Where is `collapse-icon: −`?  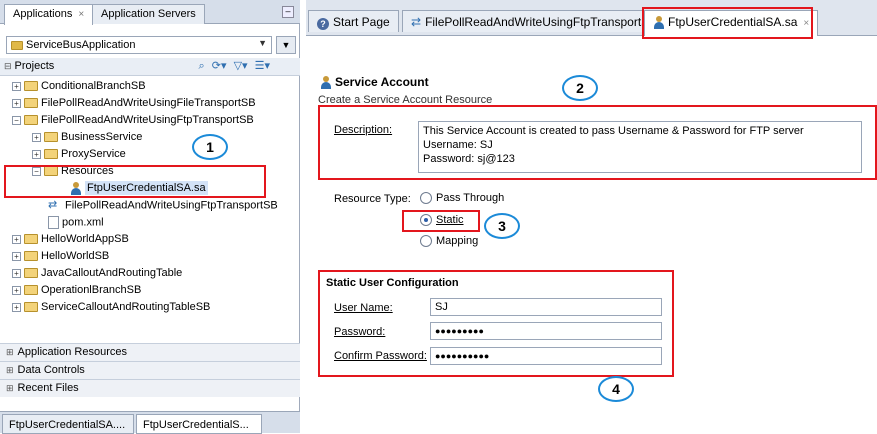 collapse-icon: − is located at coordinates (16, 120).